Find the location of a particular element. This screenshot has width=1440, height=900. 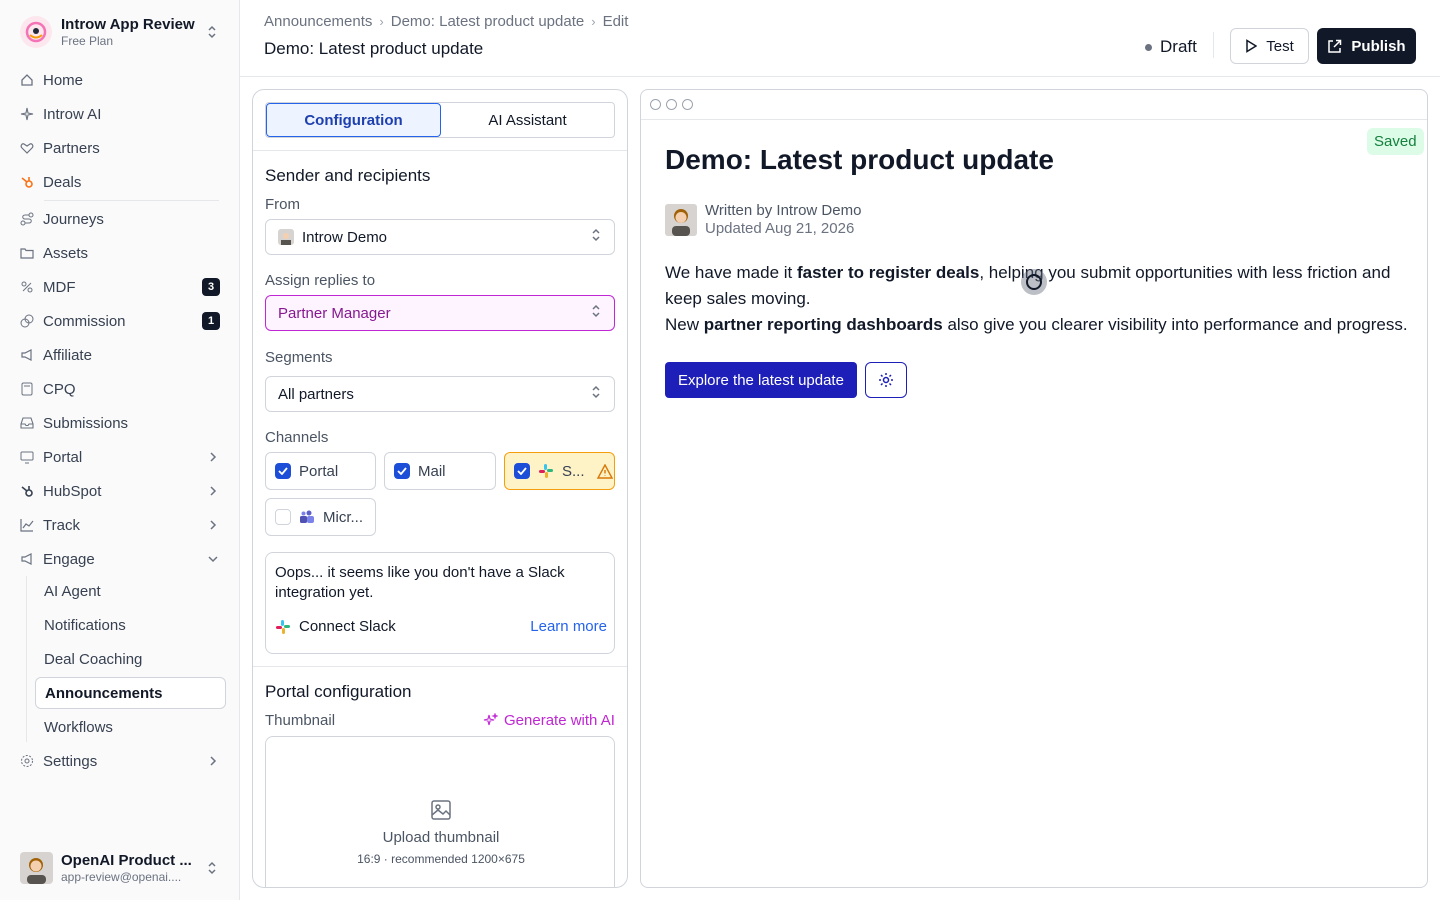

tab-ai-assistant: AI Assistant is located at coordinates (527, 120).